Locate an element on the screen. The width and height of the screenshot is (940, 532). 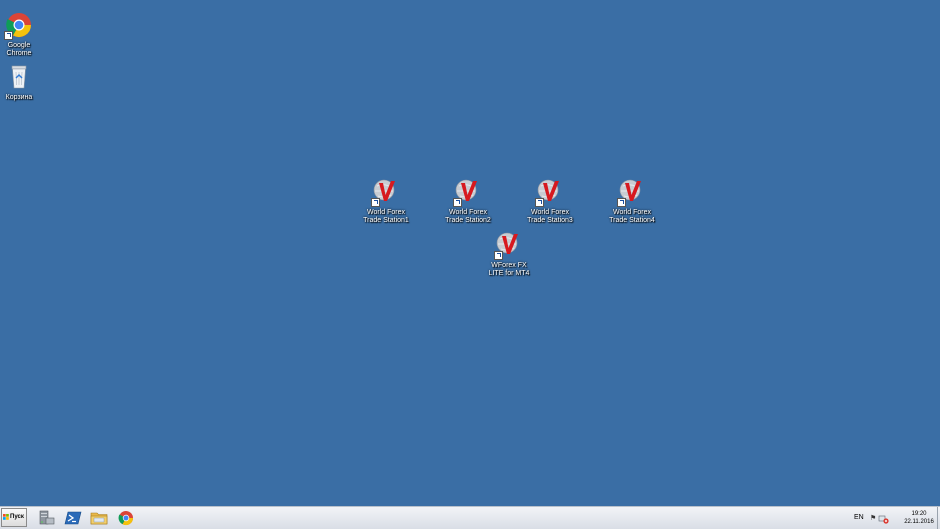
desktop-icon-recycle-bin: Корзина is located at coordinates (25, 82).